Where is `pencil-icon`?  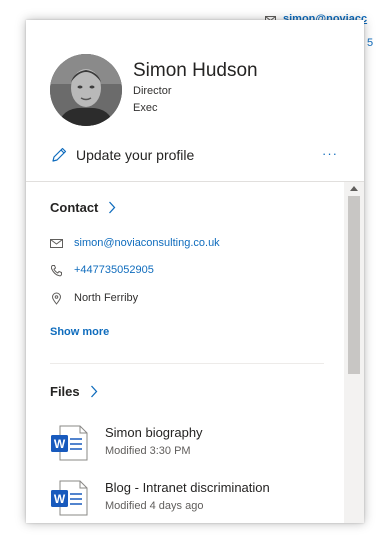
pencil-icon is located at coordinates (59, 154).